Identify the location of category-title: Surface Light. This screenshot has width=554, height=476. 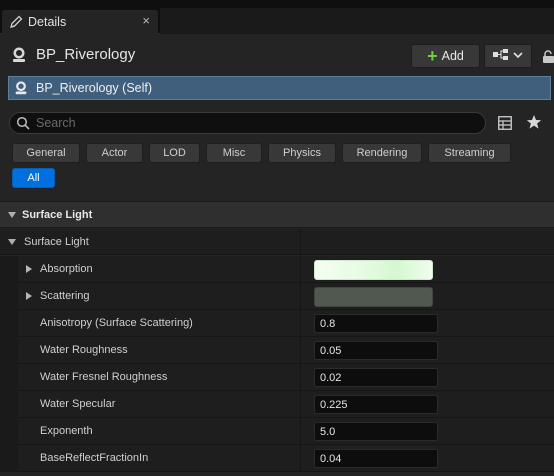
(56, 241).